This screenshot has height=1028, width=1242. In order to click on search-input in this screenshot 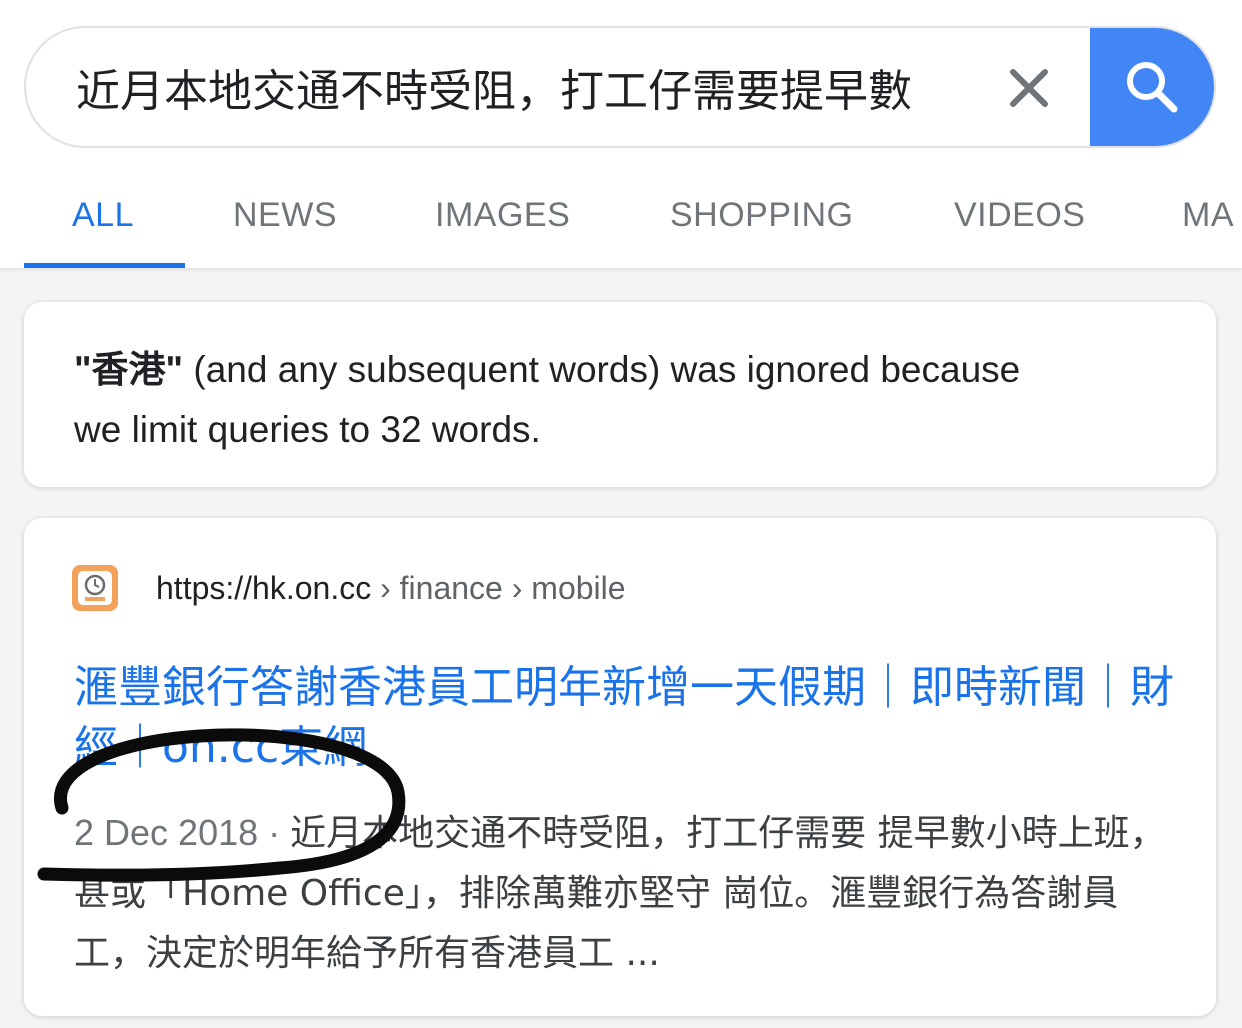, I will do `click(536, 87)`.